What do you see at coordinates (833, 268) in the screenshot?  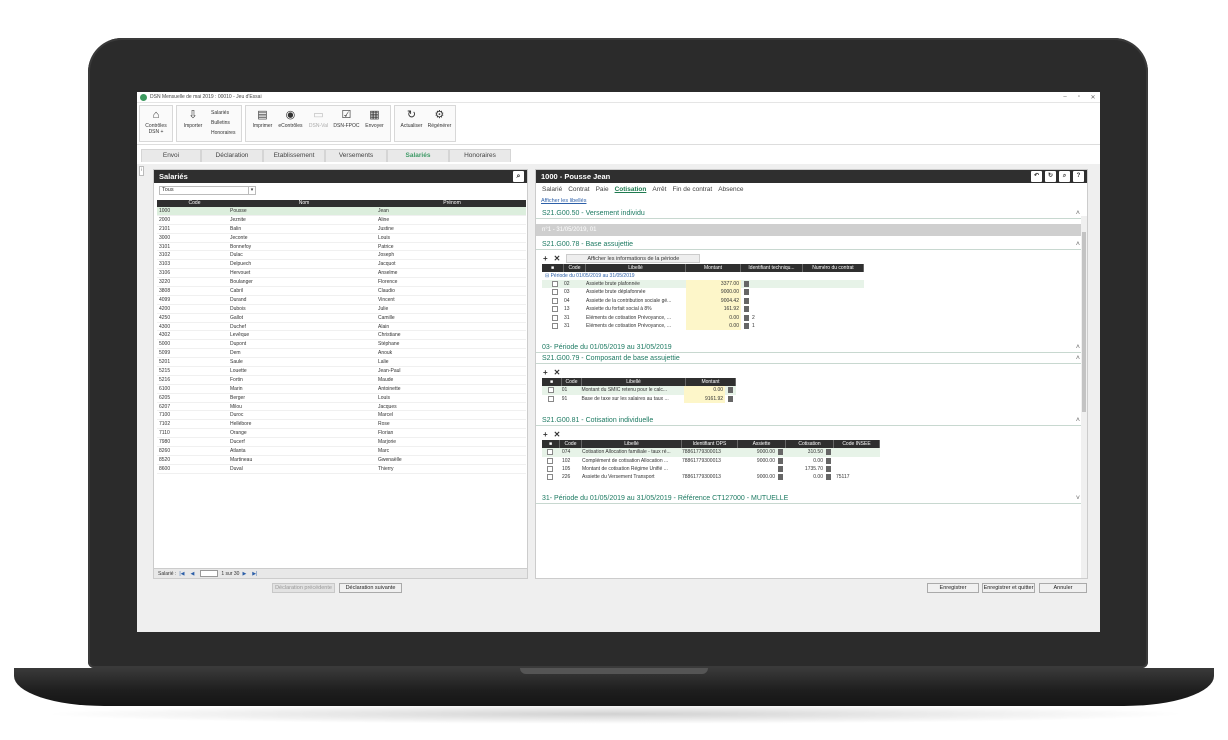 I see `col-numero-contrat: Numéro du contrat` at bounding box center [833, 268].